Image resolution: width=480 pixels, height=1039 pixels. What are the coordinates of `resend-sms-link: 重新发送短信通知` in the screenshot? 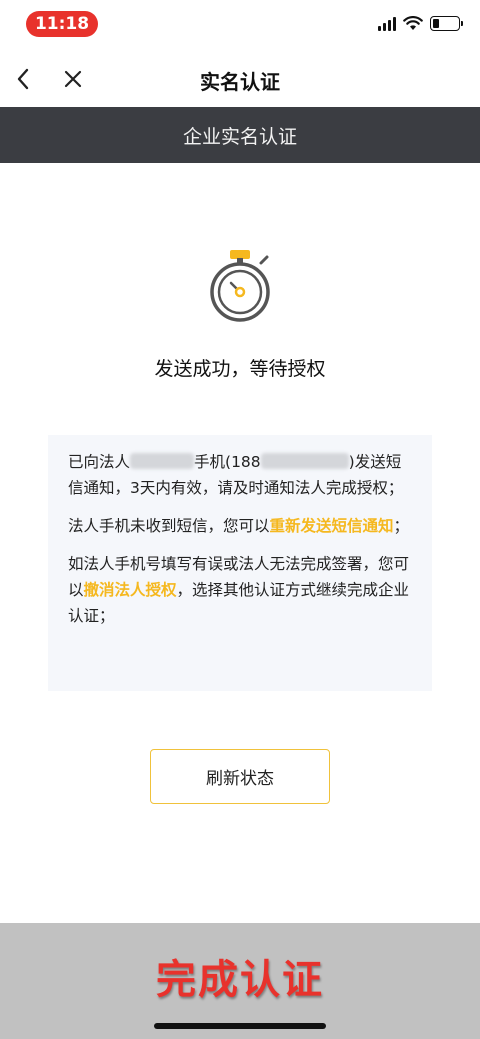 It's located at (332, 526).